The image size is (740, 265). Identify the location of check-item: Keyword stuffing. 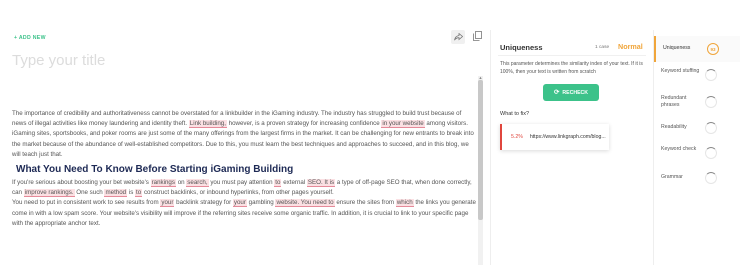
(697, 75).